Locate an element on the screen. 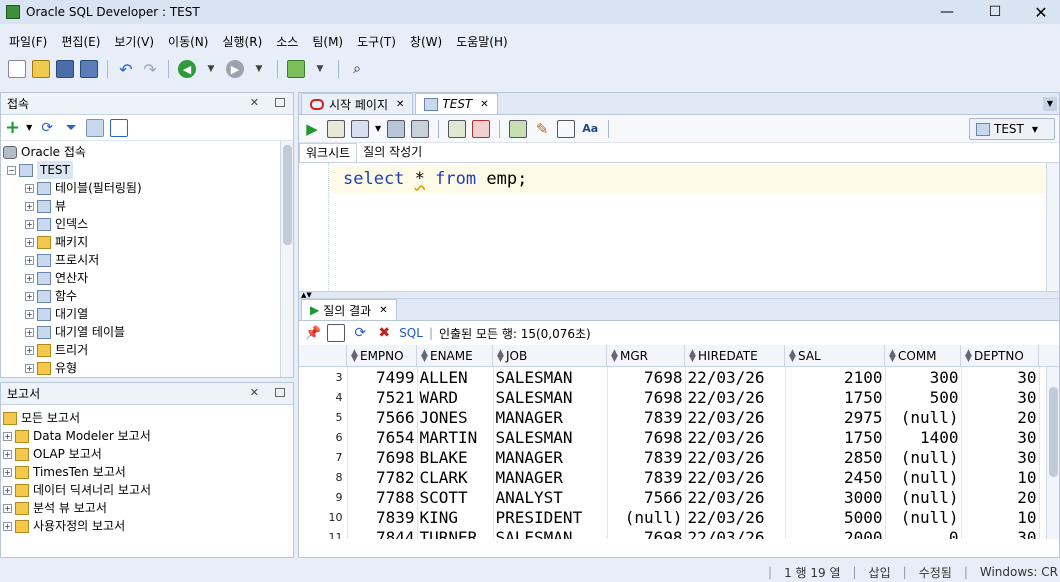 This screenshot has width=1060, height=582. autotrace-dropdown-icon: ▼ is located at coordinates (378, 128).